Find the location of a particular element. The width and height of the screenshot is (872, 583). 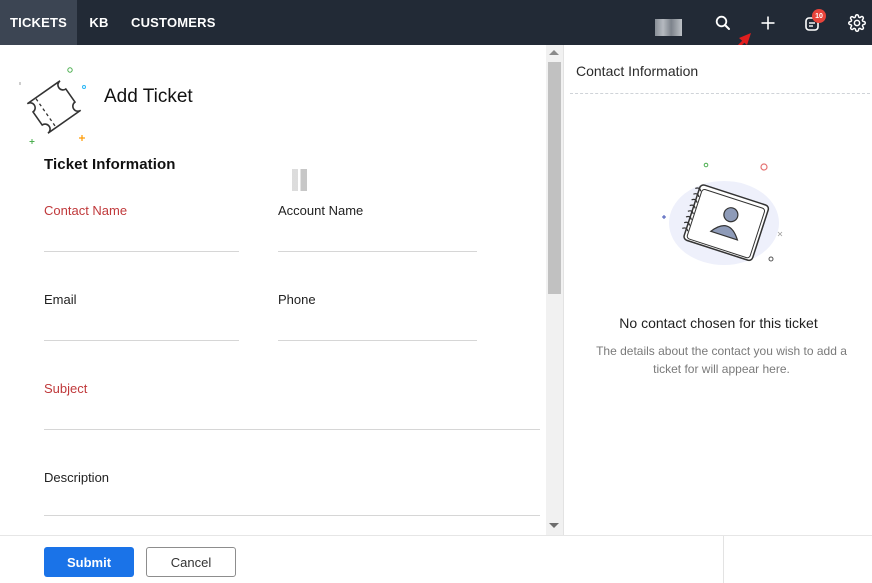

tab-tickets: TICKETS is located at coordinates (38, 22).